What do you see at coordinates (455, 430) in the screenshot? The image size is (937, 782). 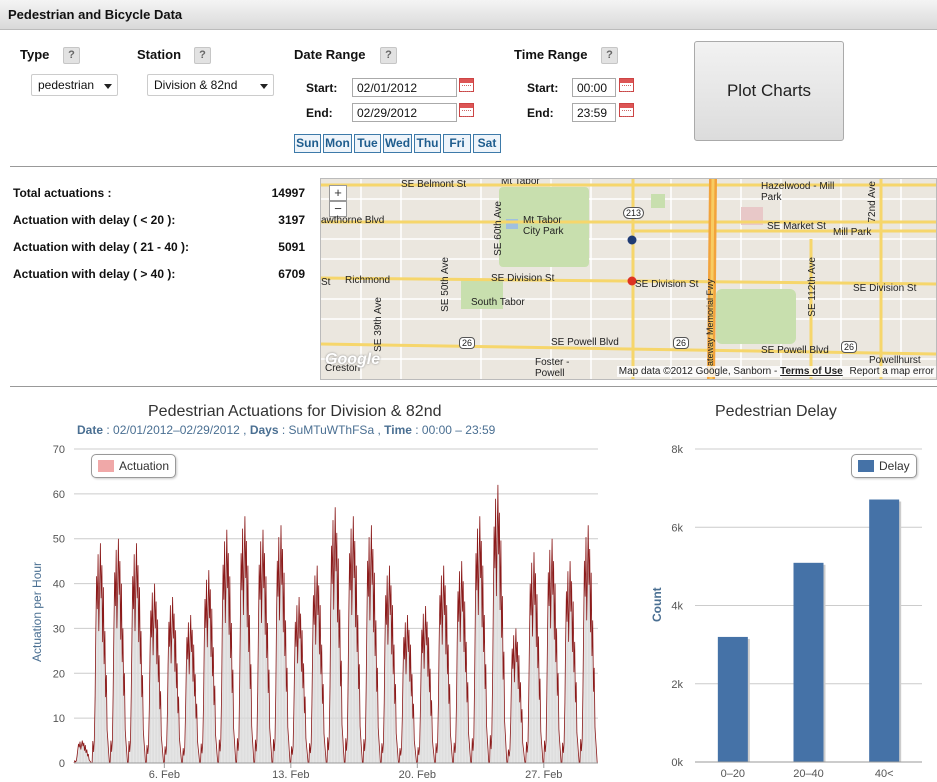 I see `subtitle-time-value: : 00:00 – 23:59` at bounding box center [455, 430].